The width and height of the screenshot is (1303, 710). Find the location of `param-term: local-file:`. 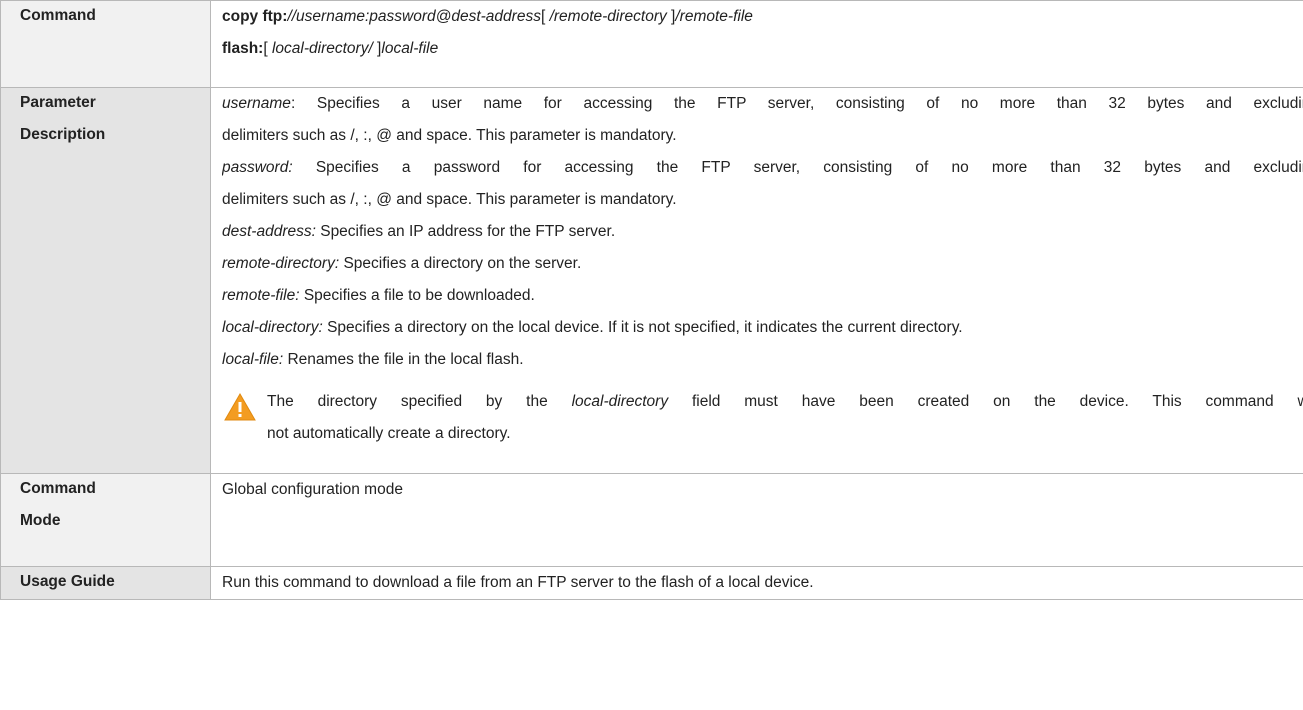

param-term: local-file: is located at coordinates (253, 359).